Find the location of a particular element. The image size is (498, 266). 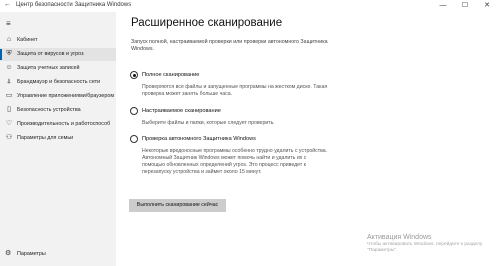

maximize-icon: ☐ is located at coordinates (465, 6).